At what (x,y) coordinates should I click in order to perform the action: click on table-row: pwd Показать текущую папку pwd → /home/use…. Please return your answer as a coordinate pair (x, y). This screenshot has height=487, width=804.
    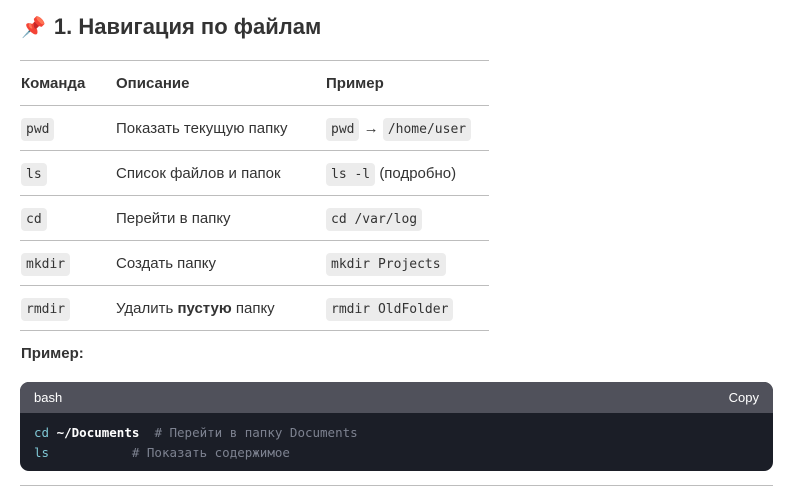
    Looking at the image, I should click on (254, 128).